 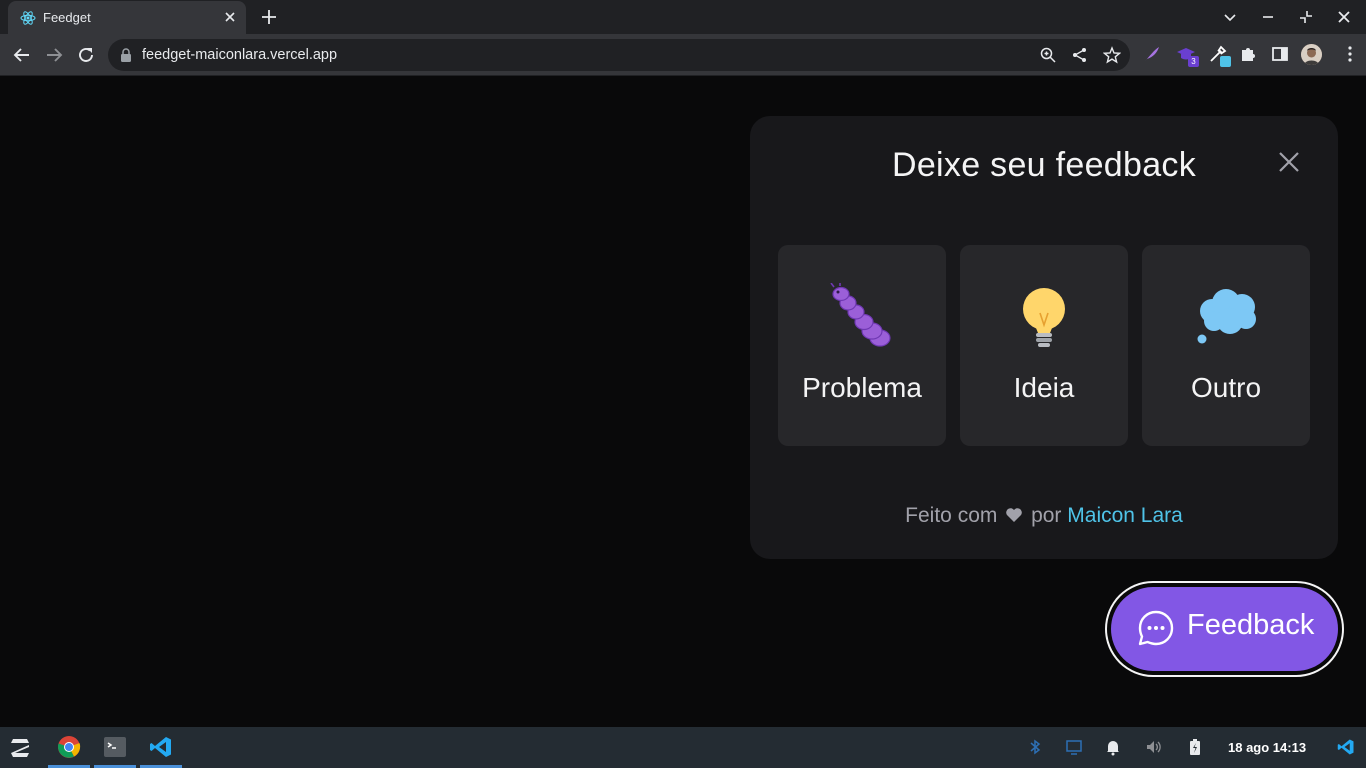 I want to click on profile-avatar, so click(x=1311, y=54).